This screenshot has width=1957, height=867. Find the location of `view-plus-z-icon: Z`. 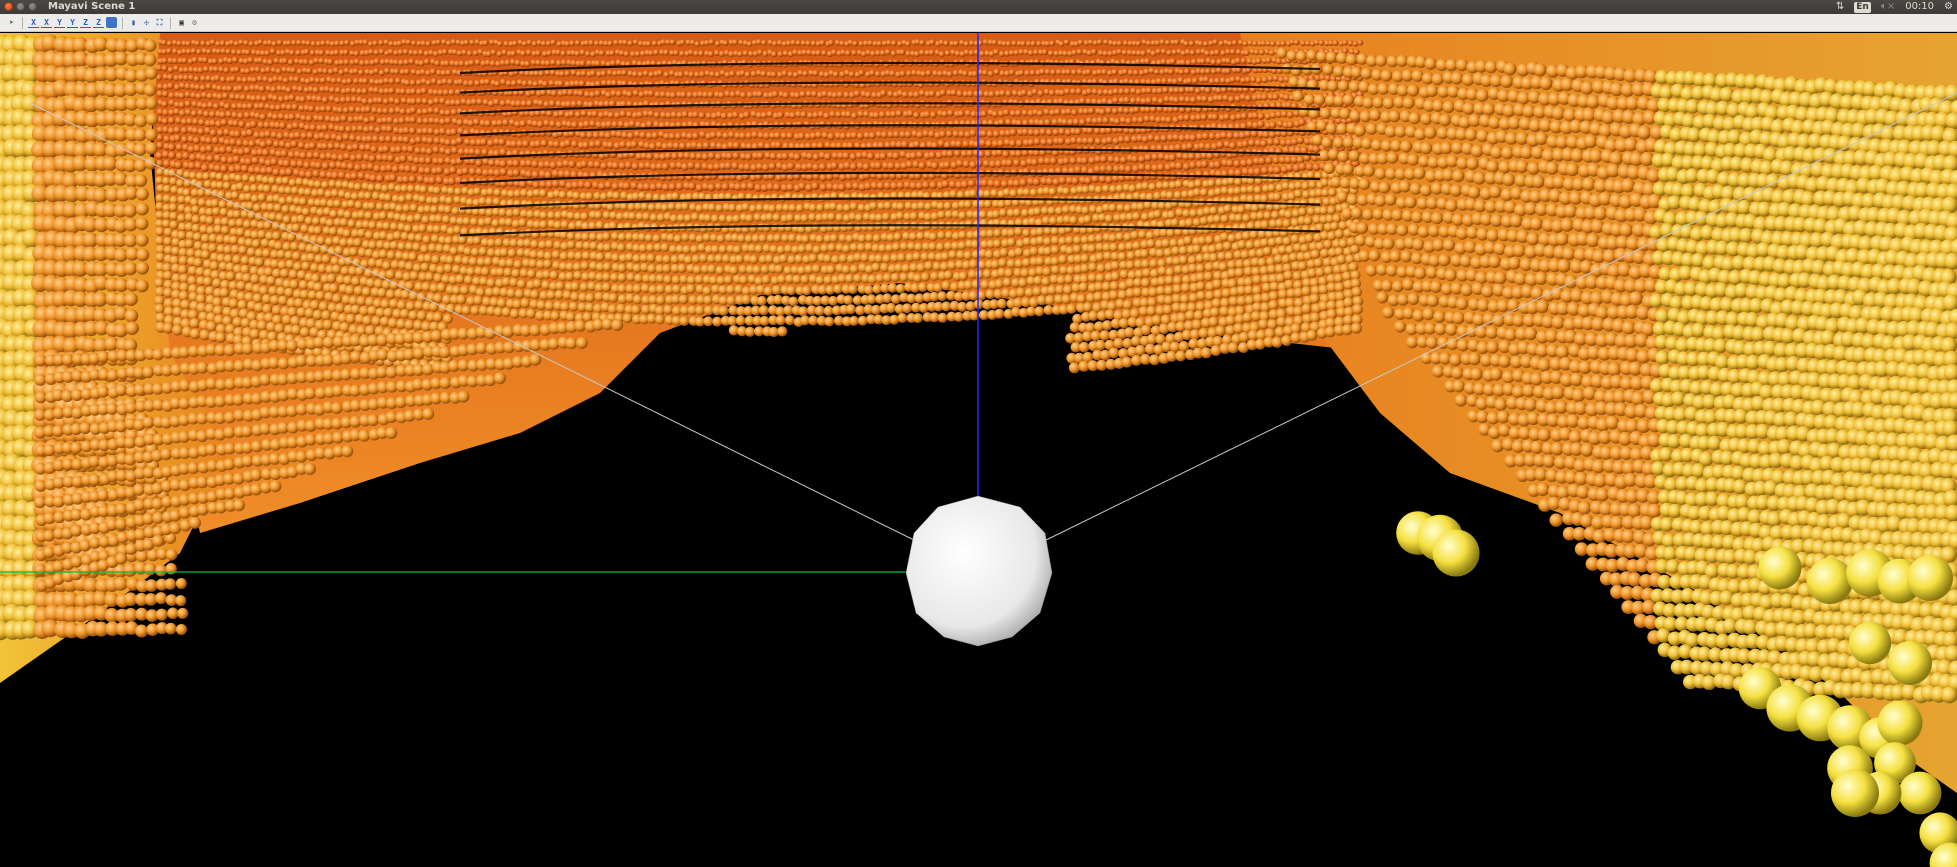

view-plus-z-icon: Z is located at coordinates (85, 22).